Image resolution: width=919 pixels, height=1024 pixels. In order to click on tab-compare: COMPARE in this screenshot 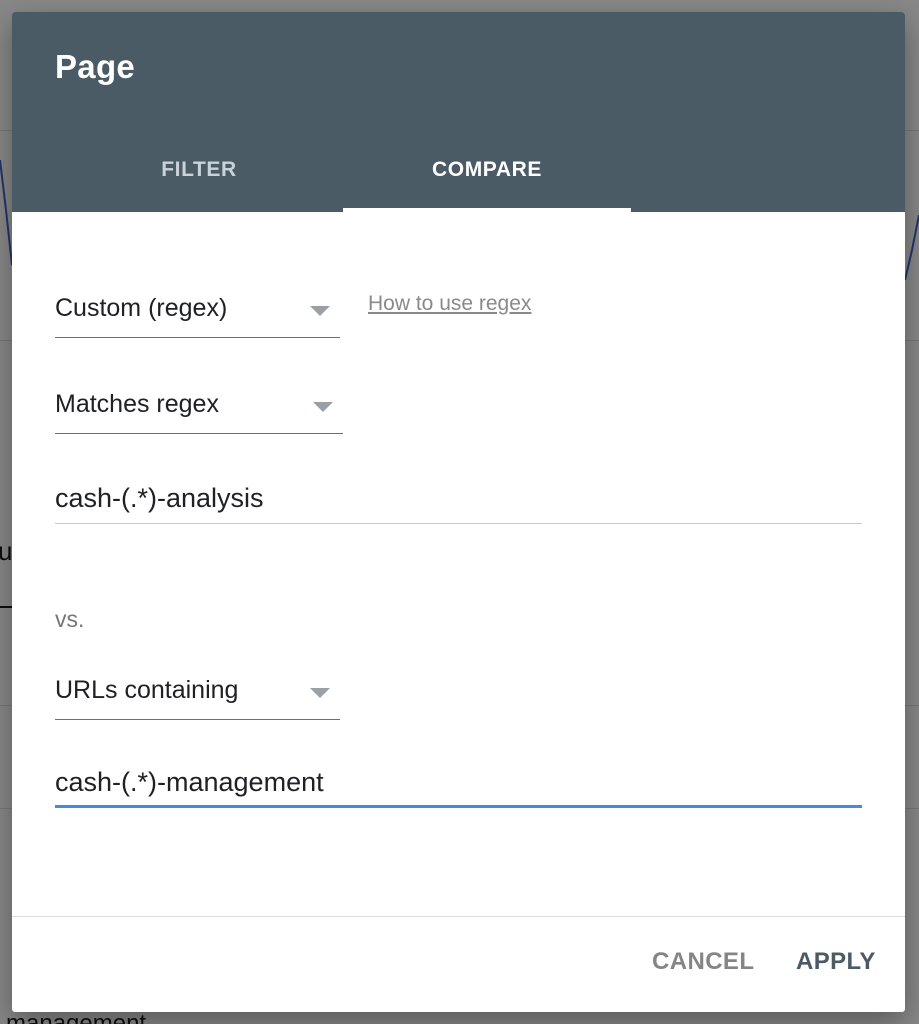, I will do `click(487, 177)`.